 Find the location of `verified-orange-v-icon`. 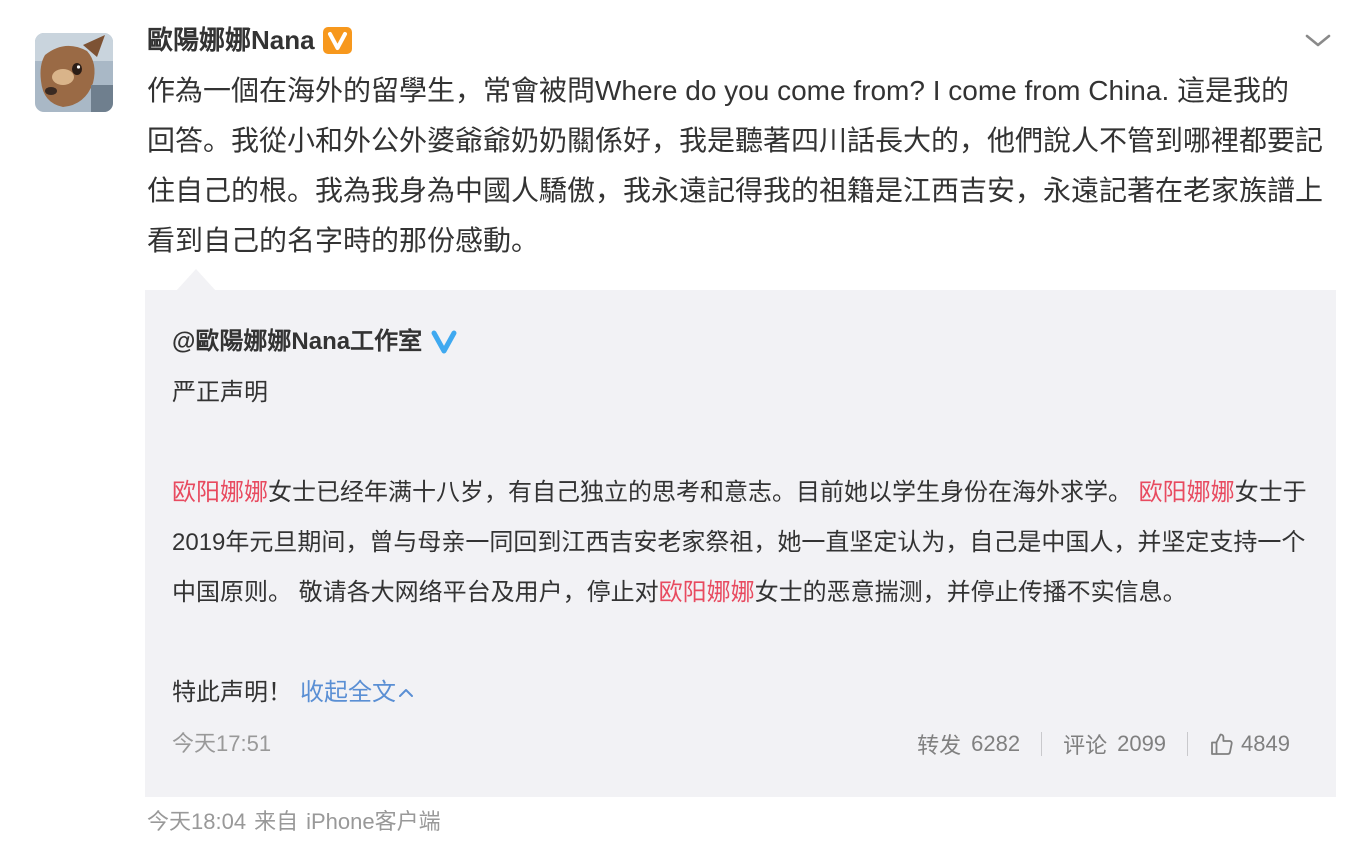

verified-orange-v-icon is located at coordinates (337, 40).